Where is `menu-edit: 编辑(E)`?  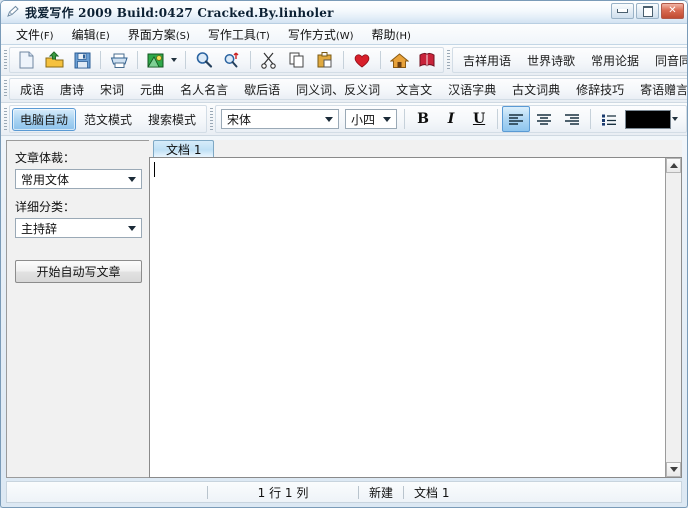 menu-edit: 编辑(E) is located at coordinates (91, 34).